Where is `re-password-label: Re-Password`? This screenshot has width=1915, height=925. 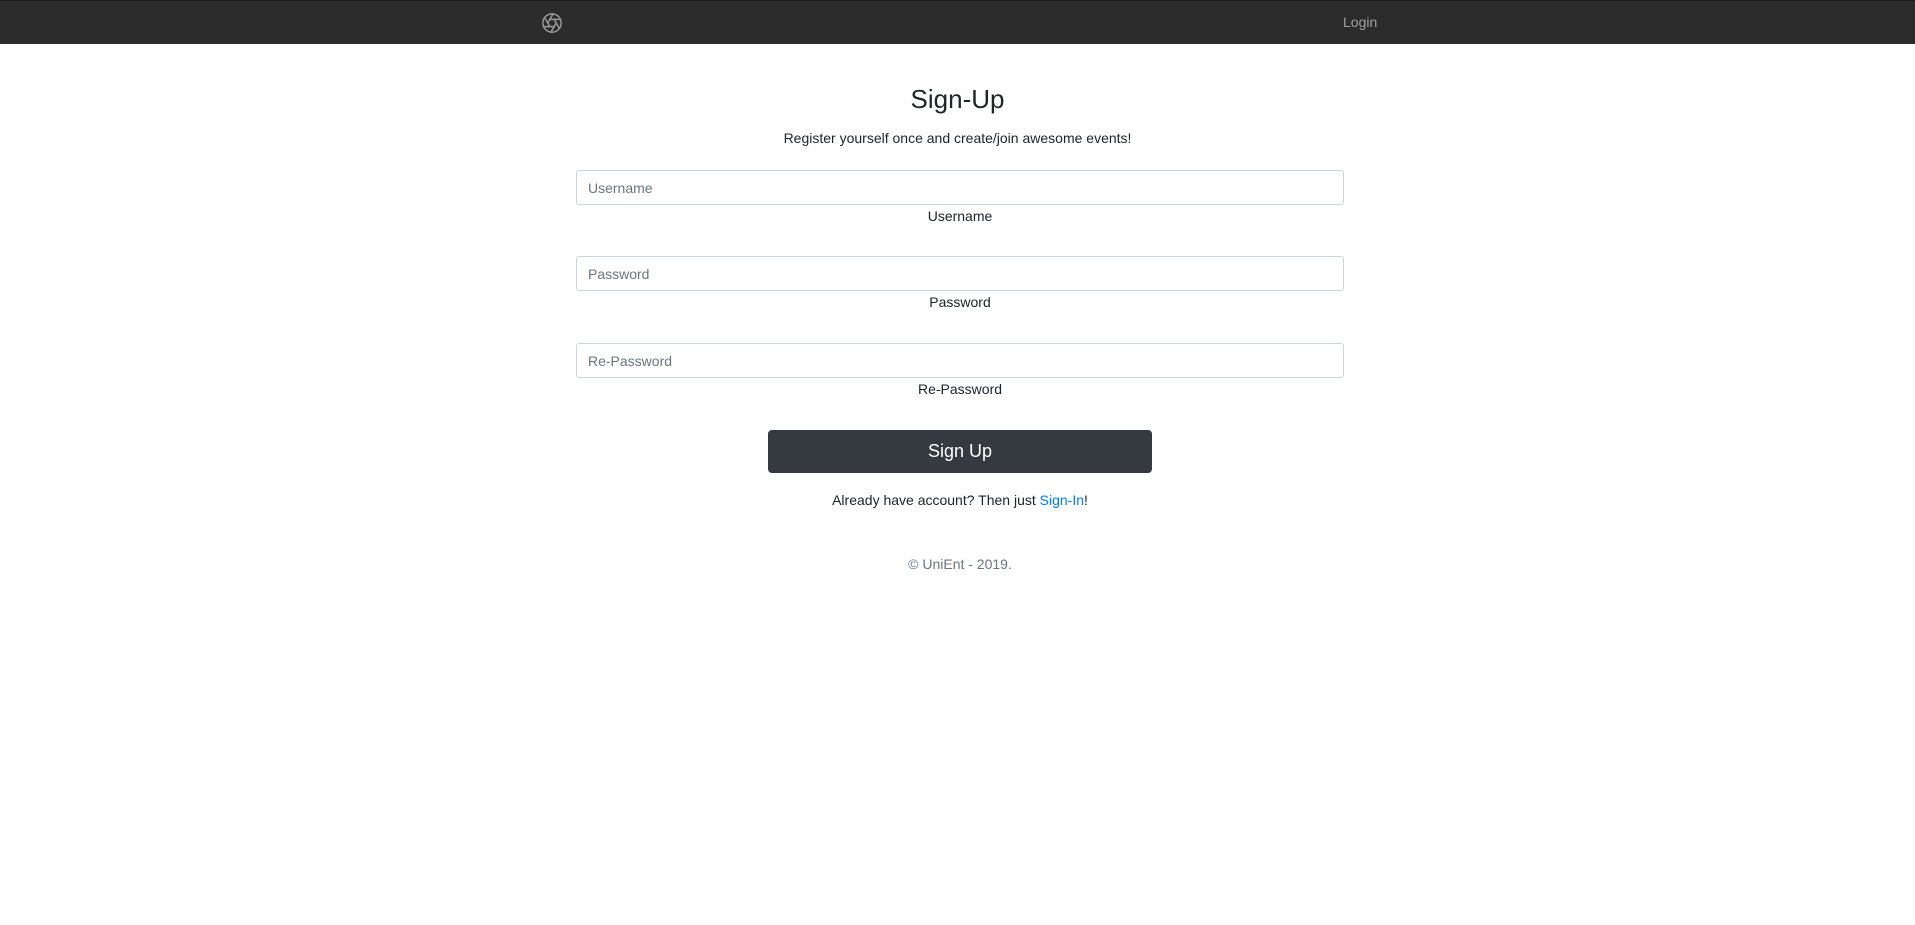 re-password-label: Re-Password is located at coordinates (960, 389).